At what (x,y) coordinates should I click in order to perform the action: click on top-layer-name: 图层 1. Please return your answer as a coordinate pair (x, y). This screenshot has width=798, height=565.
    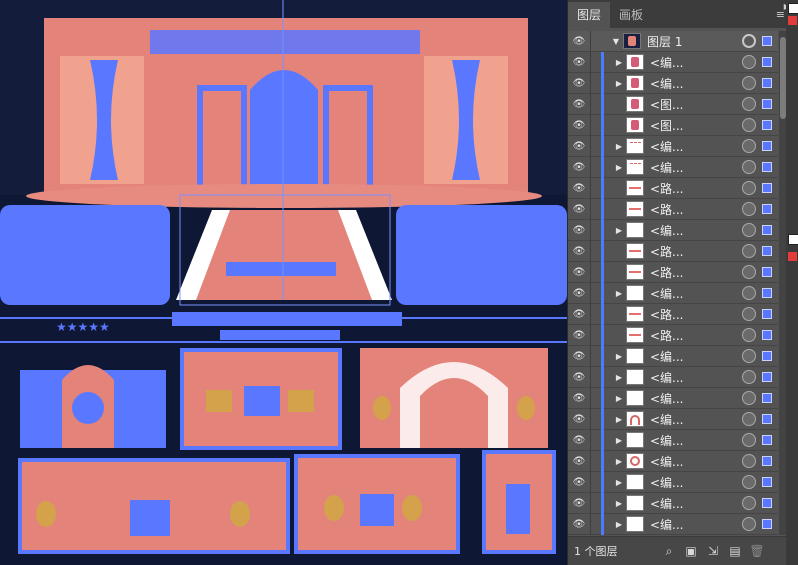
    Looking at the image, I should click on (694, 41).